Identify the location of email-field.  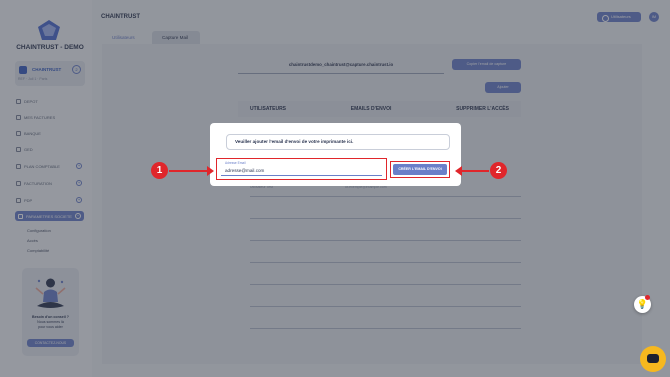
(301, 170).